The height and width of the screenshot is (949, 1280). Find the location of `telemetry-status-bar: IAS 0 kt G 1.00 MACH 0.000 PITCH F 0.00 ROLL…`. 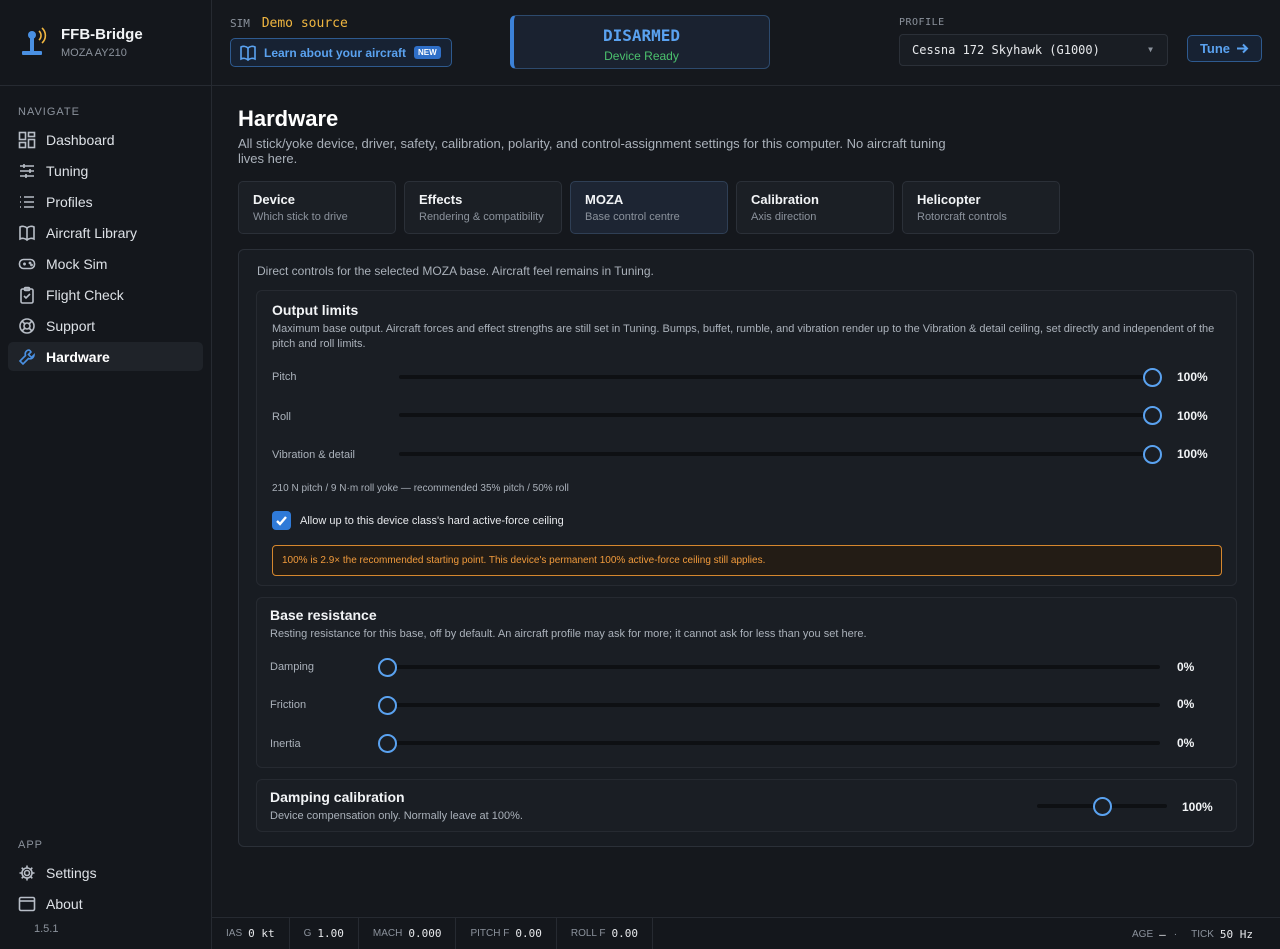

telemetry-status-bar: IAS 0 kt G 1.00 MACH 0.000 PITCH F 0.00 ROLL… is located at coordinates (746, 933).